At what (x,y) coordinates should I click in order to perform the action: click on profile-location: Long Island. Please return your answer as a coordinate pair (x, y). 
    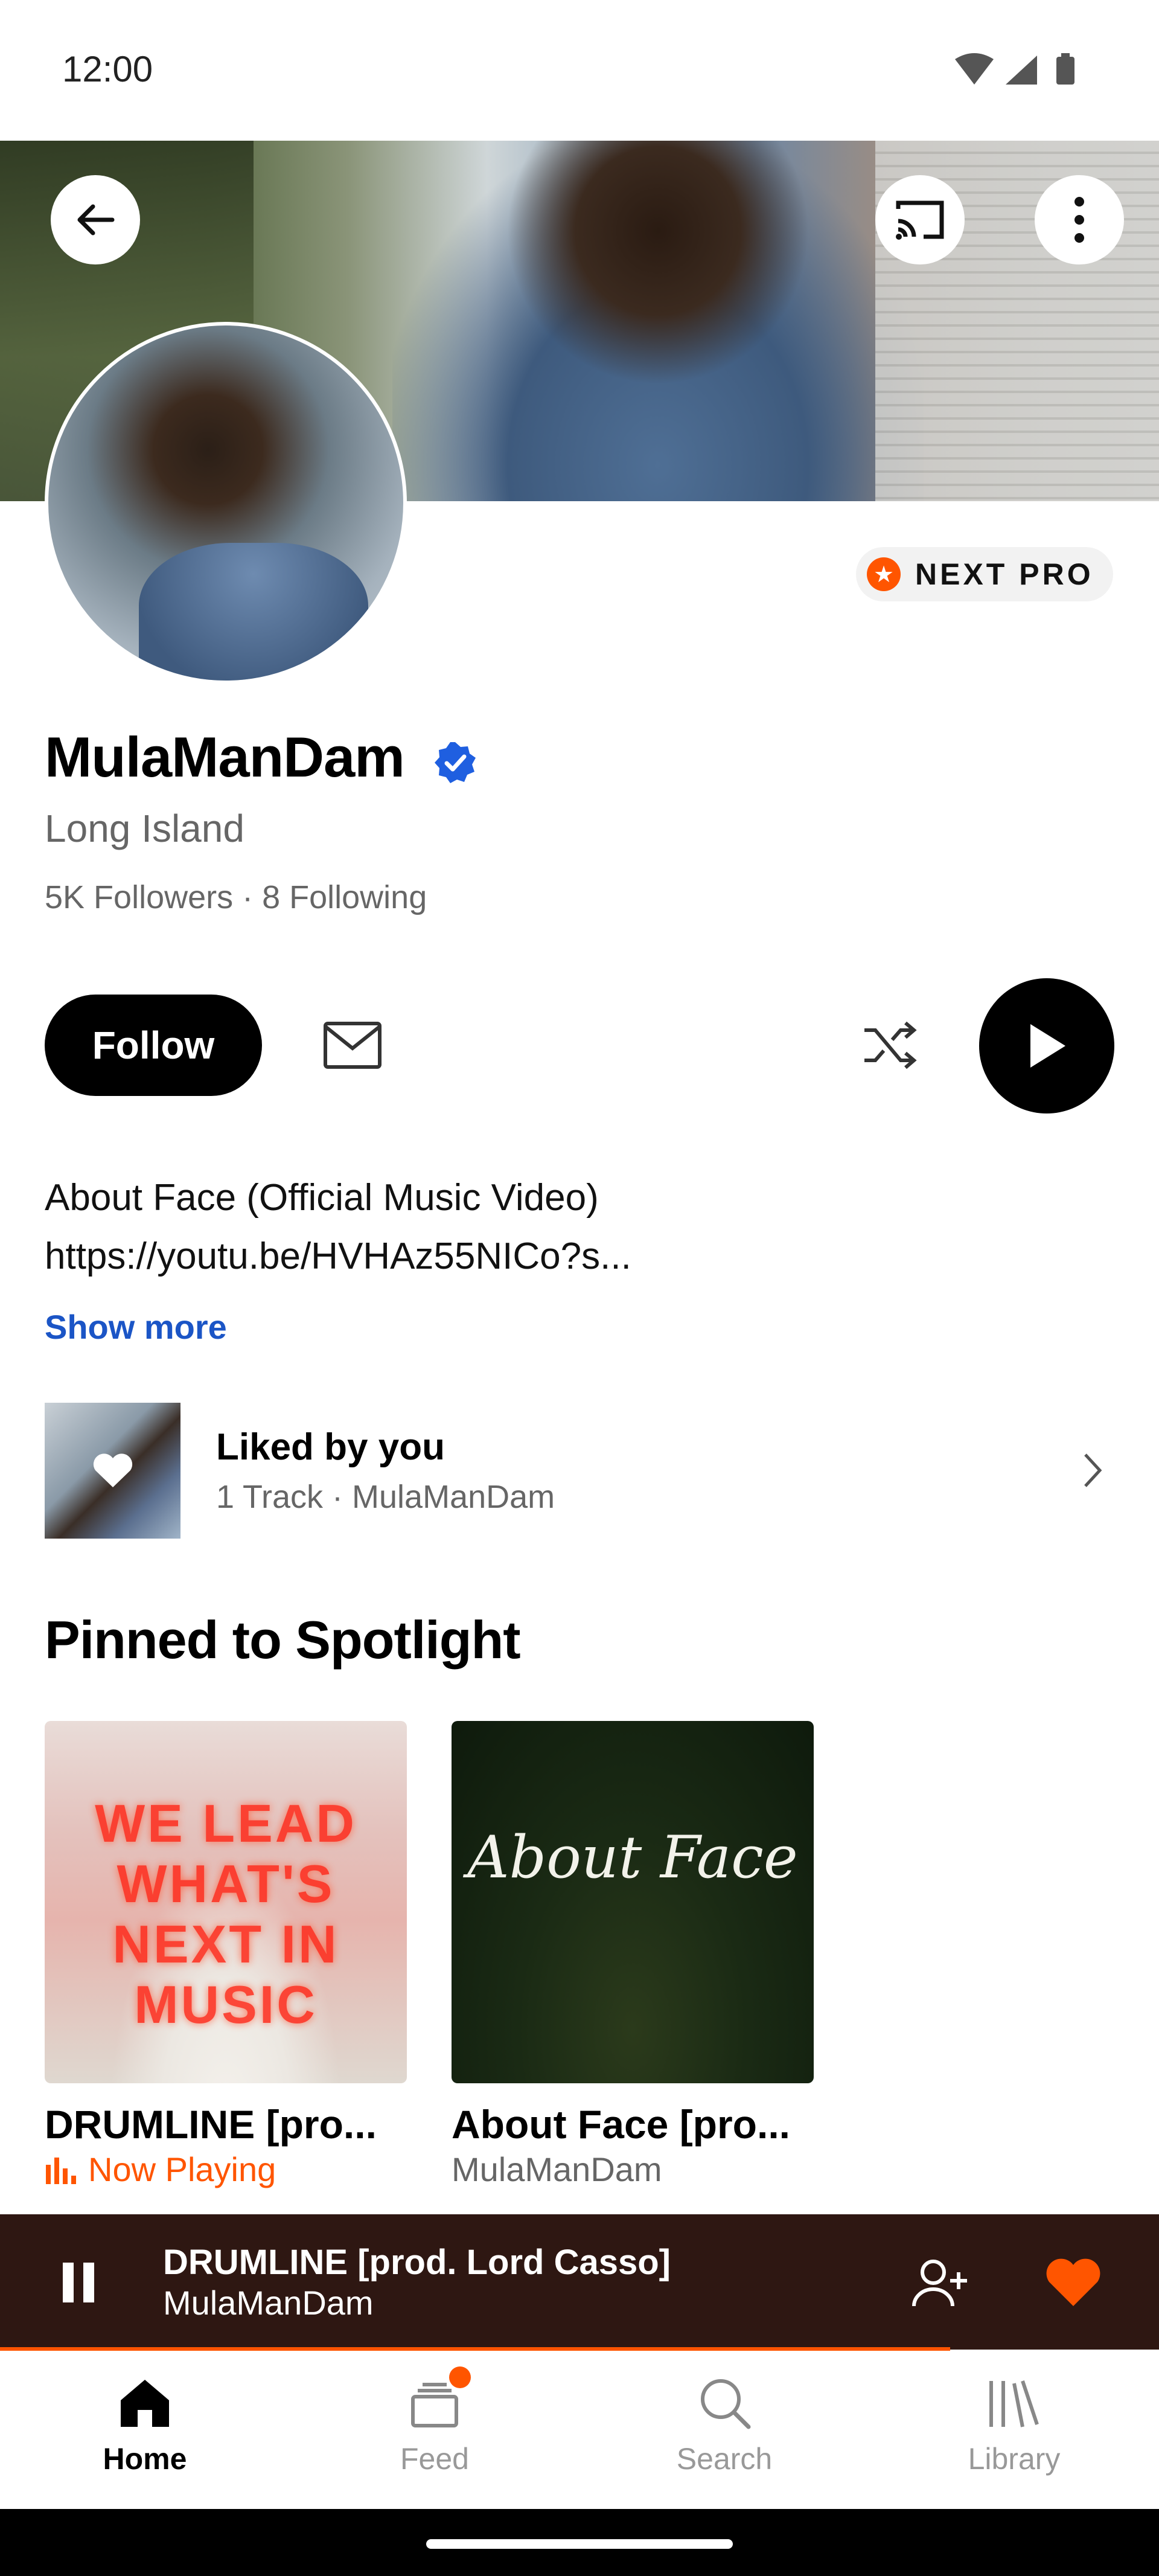
    Looking at the image, I should click on (144, 828).